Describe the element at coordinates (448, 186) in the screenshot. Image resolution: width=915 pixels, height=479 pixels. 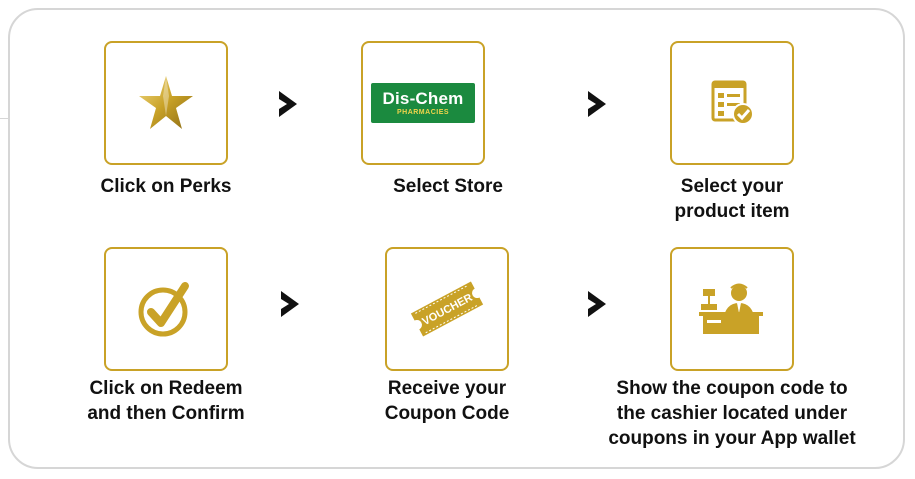
I see `step-2-caption: Select Store` at that location.